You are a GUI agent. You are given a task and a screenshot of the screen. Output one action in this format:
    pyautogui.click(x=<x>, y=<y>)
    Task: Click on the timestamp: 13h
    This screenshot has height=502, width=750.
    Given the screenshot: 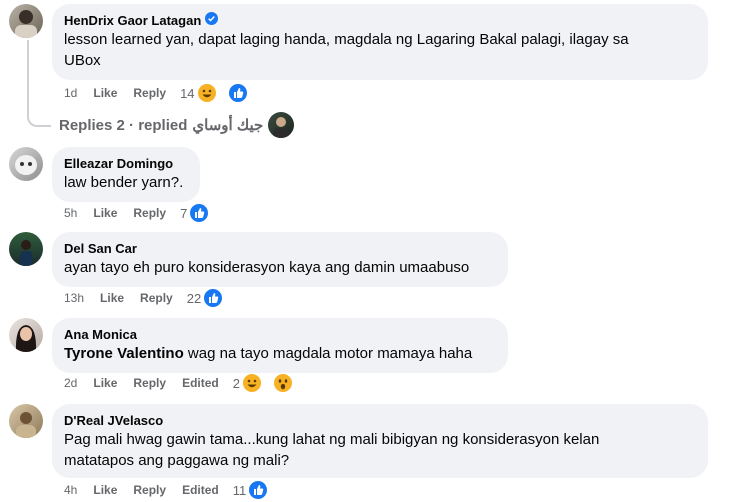 What is the action you would take?
    pyautogui.click(x=74, y=298)
    